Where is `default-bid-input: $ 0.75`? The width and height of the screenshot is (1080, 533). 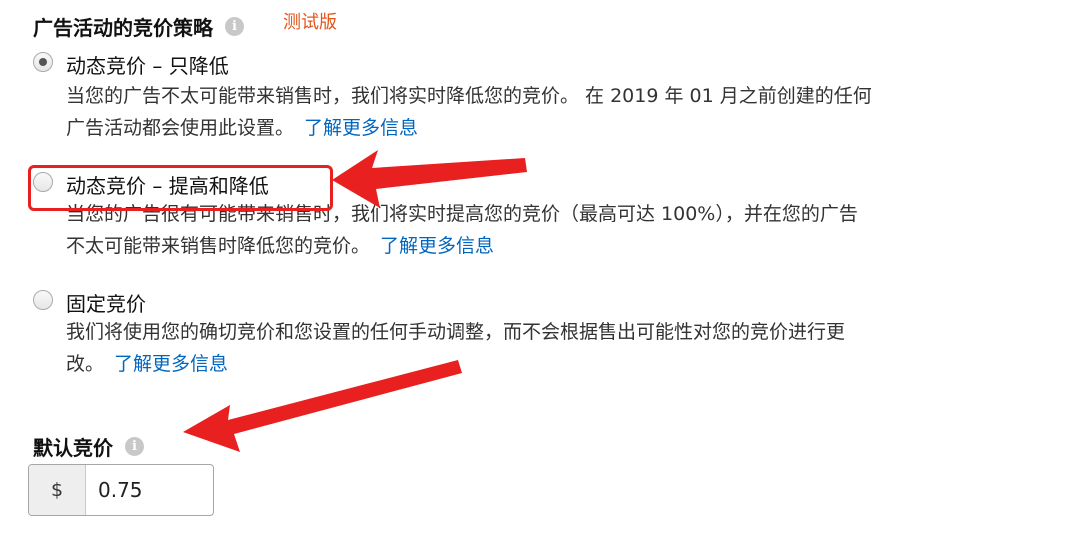 default-bid-input: $ 0.75 is located at coordinates (121, 490).